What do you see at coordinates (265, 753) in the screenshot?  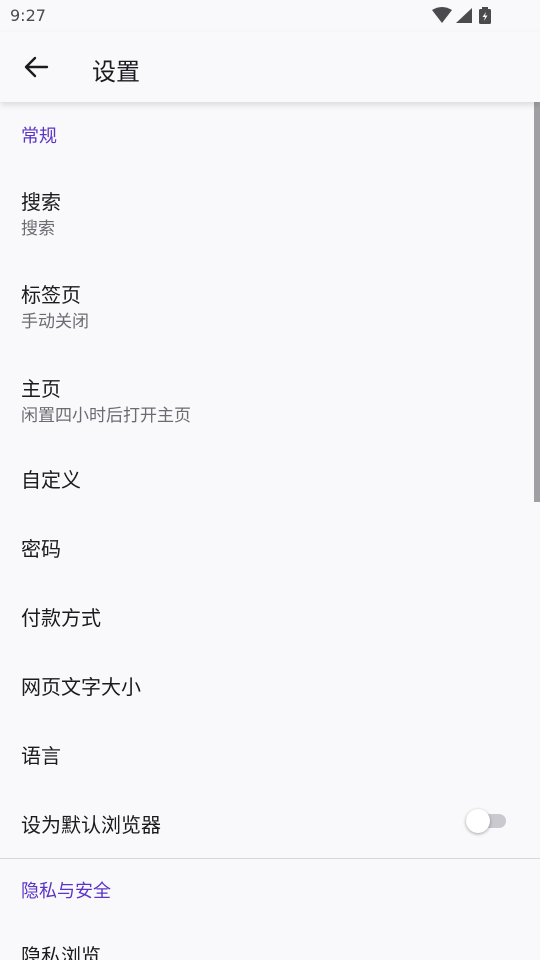 I see `settings-item-language: 语言` at bounding box center [265, 753].